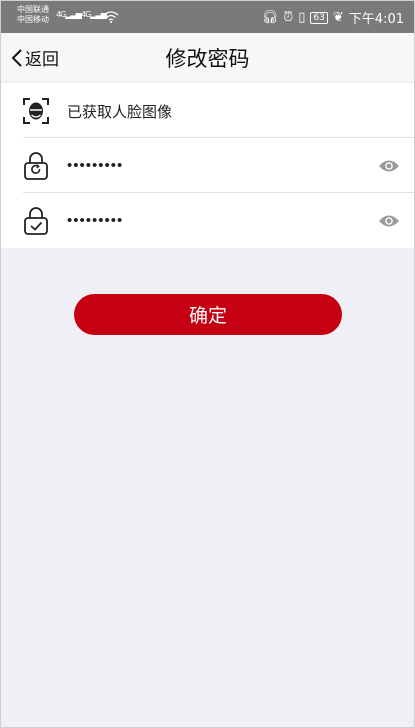  I want to click on nav-bar: 返回 修改密码, so click(207, 57).